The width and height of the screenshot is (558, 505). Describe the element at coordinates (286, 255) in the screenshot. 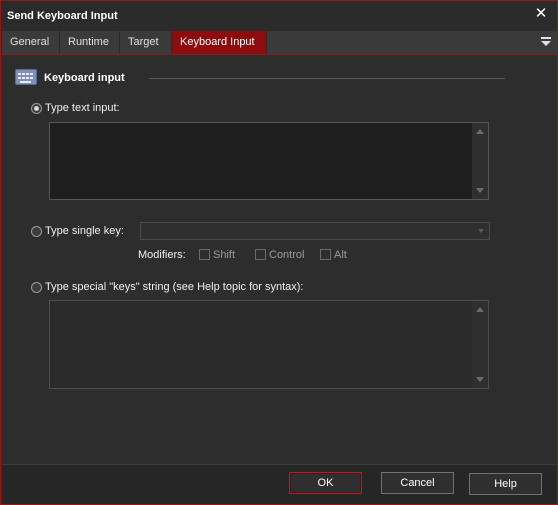

I see `control-label: Control` at that location.